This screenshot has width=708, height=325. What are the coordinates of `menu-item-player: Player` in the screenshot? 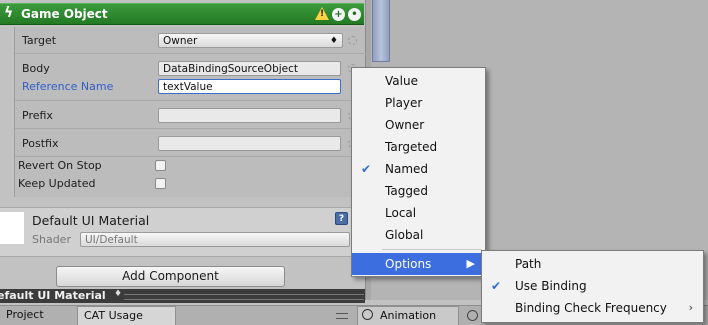 It's located at (418, 103).